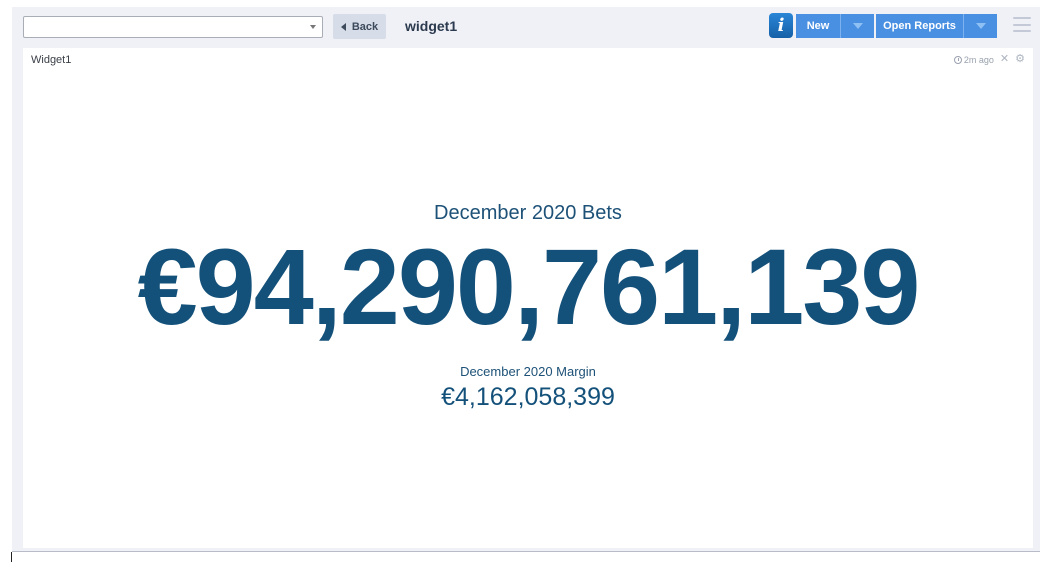  Describe the element at coordinates (1020, 59) in the screenshot. I see `gear-icon: ⚙` at that location.